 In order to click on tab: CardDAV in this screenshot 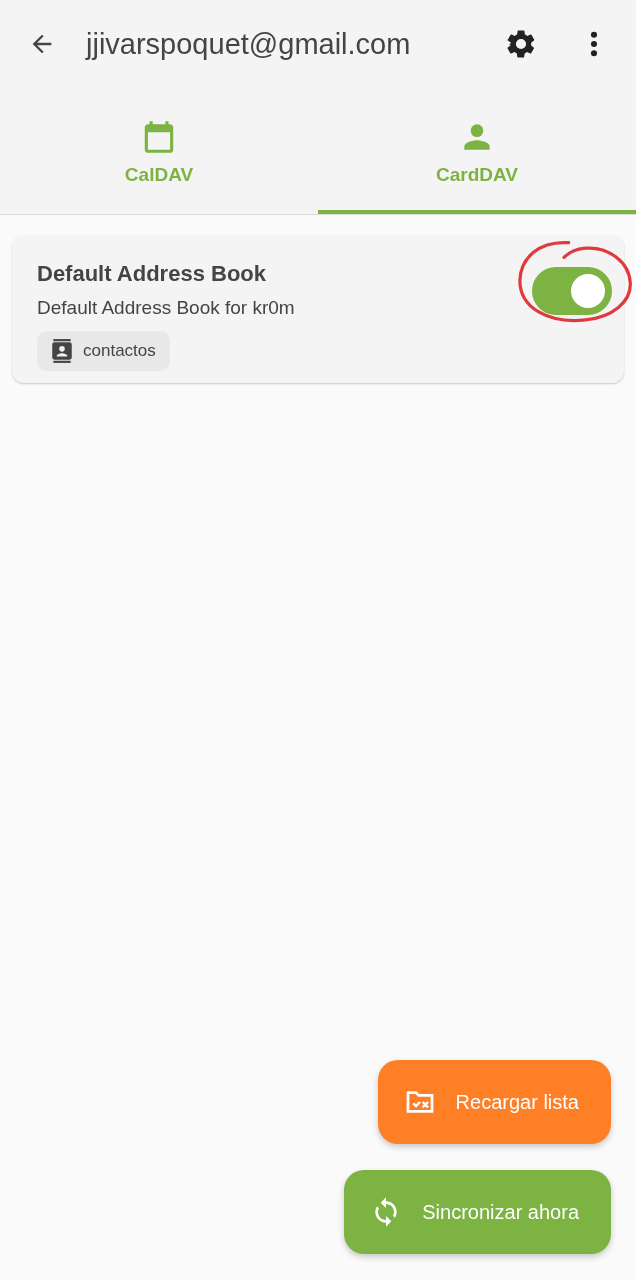, I will do `click(477, 151)`.